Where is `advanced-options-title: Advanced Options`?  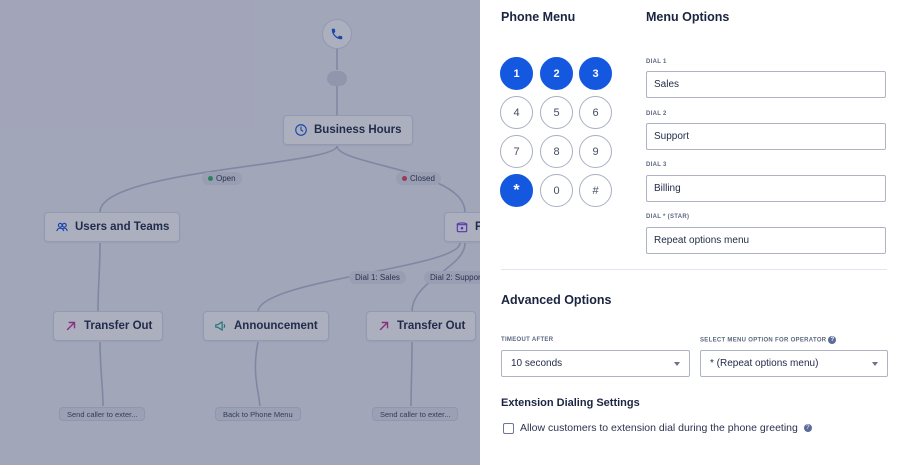 advanced-options-title: Advanced Options is located at coordinates (556, 300).